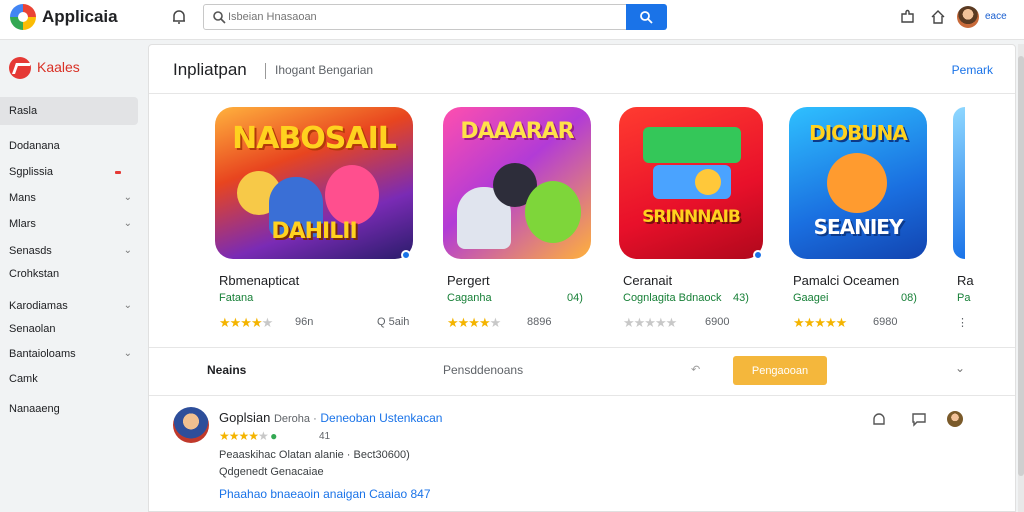  I want to click on scrollbar-thumb, so click(1021, 266).